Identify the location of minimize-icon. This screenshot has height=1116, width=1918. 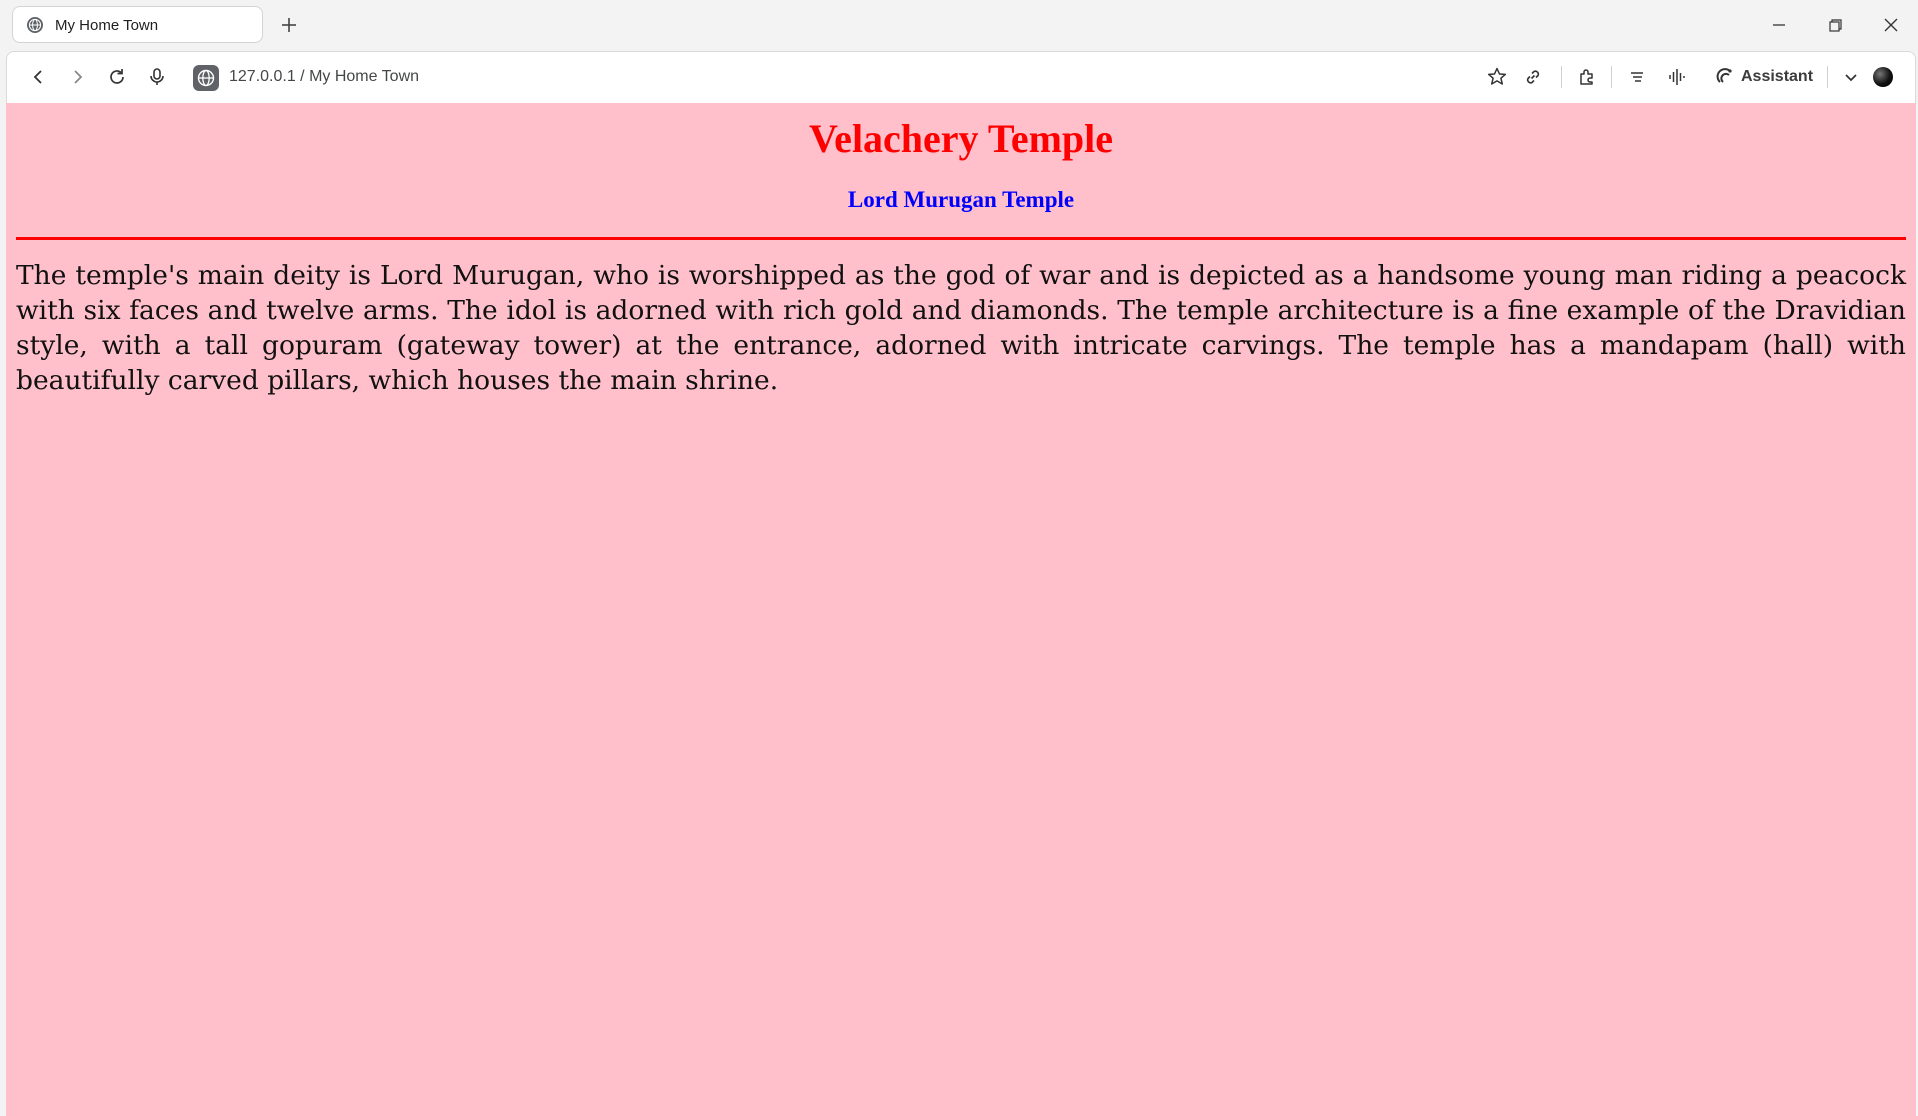
(1779, 26).